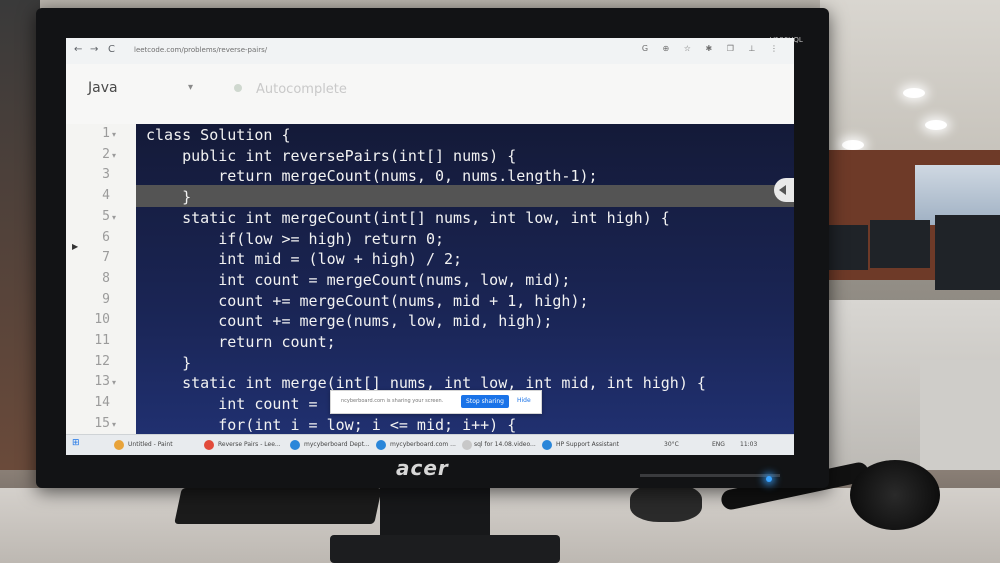 The image size is (1000, 563). I want to click on line-number: 8, so click(106, 278).